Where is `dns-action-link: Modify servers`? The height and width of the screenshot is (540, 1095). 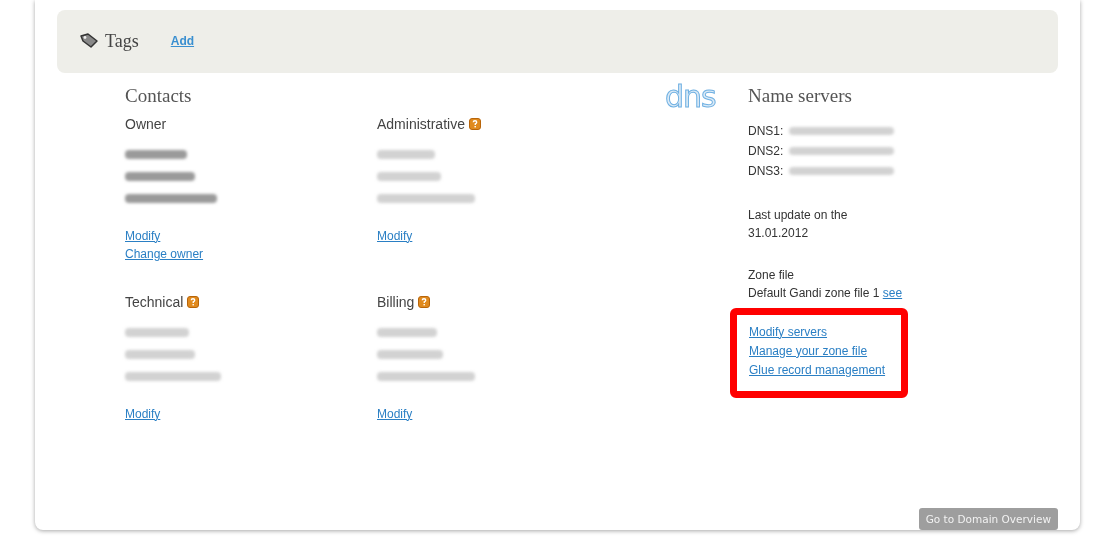 dns-action-link: Modify servers is located at coordinates (788, 331).